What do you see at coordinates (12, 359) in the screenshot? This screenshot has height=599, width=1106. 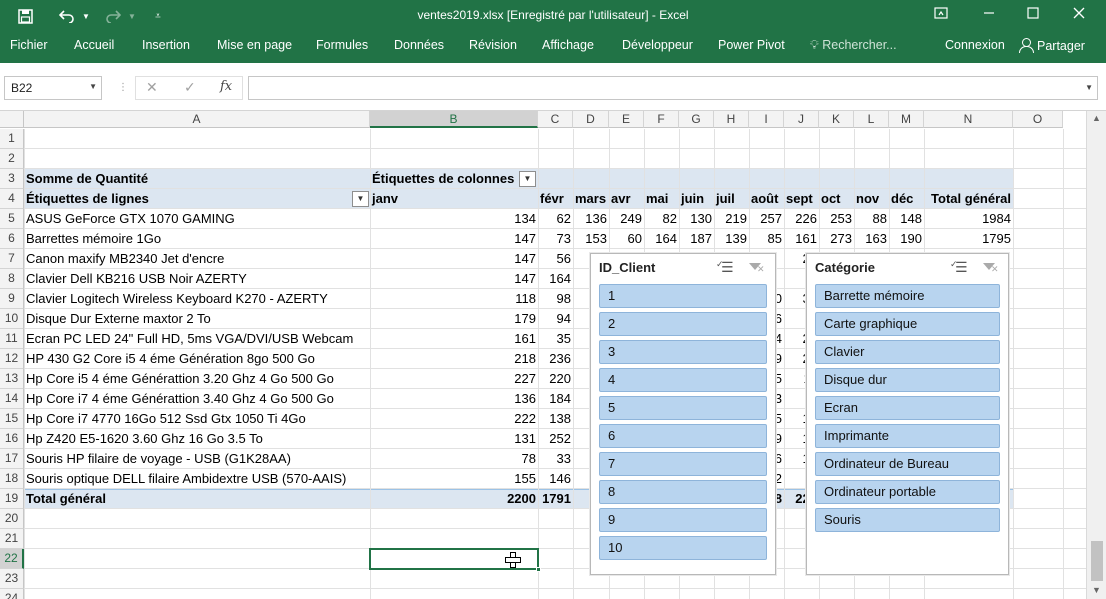 I see `row-header-12: 12` at bounding box center [12, 359].